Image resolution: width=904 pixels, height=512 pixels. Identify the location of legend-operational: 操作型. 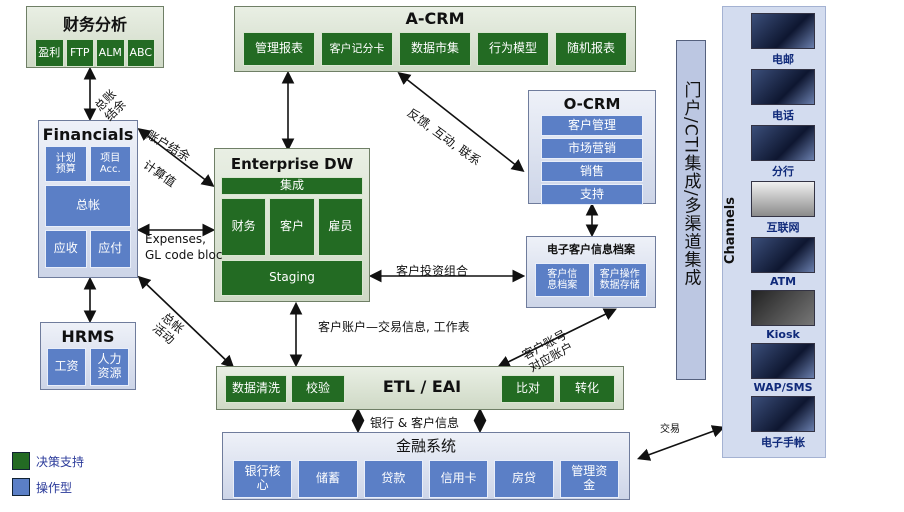
(42, 487).